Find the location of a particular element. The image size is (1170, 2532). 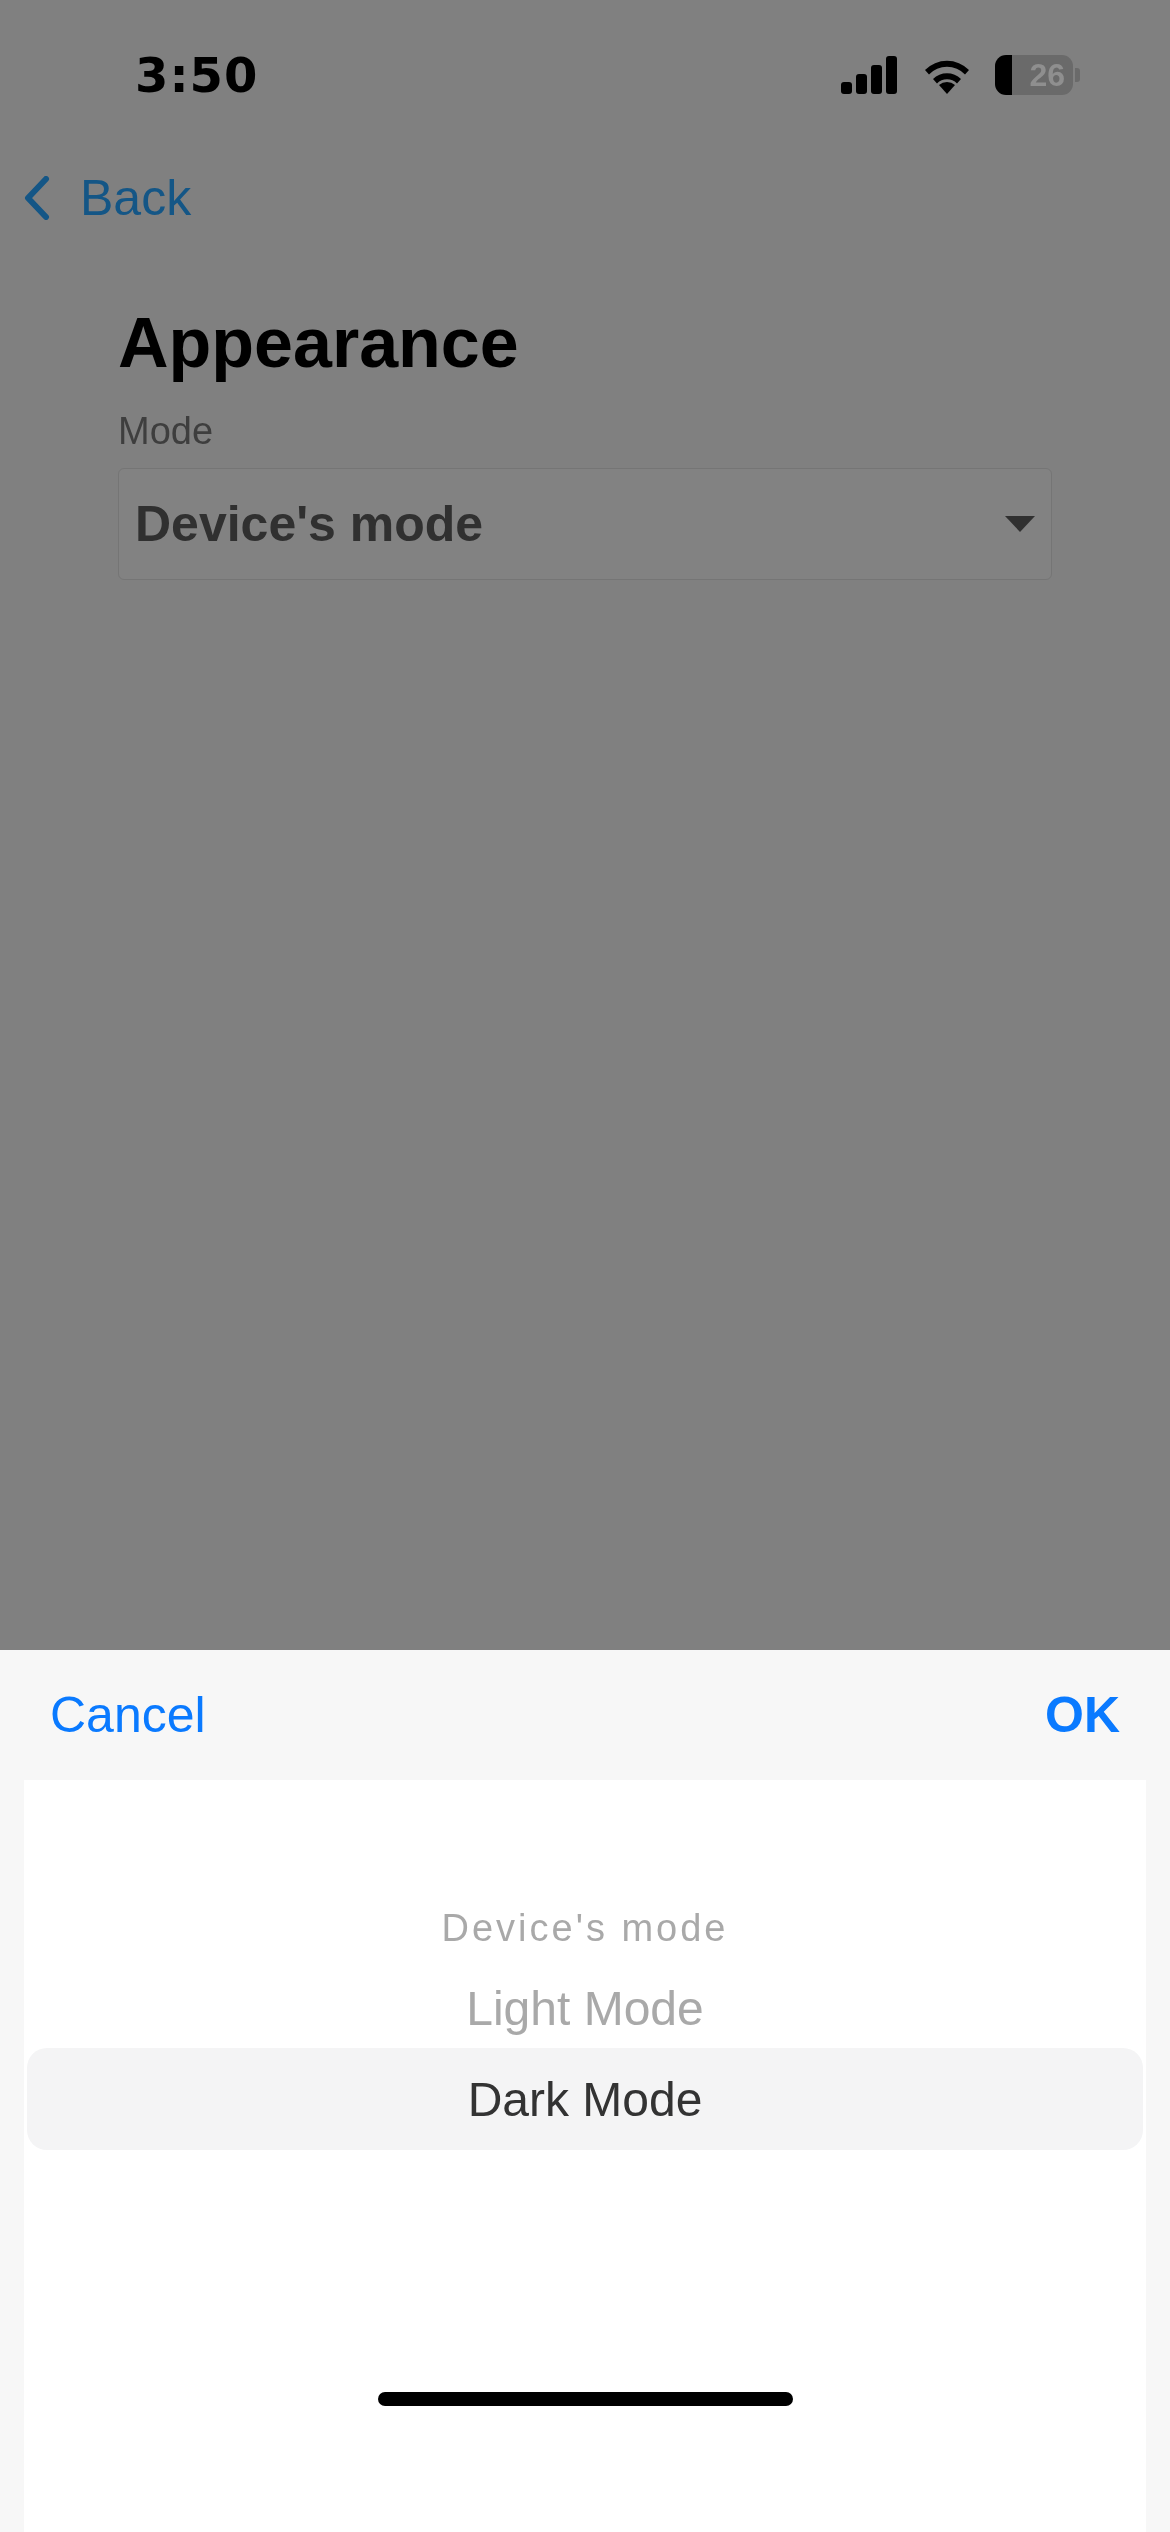

cancel-button: Cancel is located at coordinates (128, 1715).